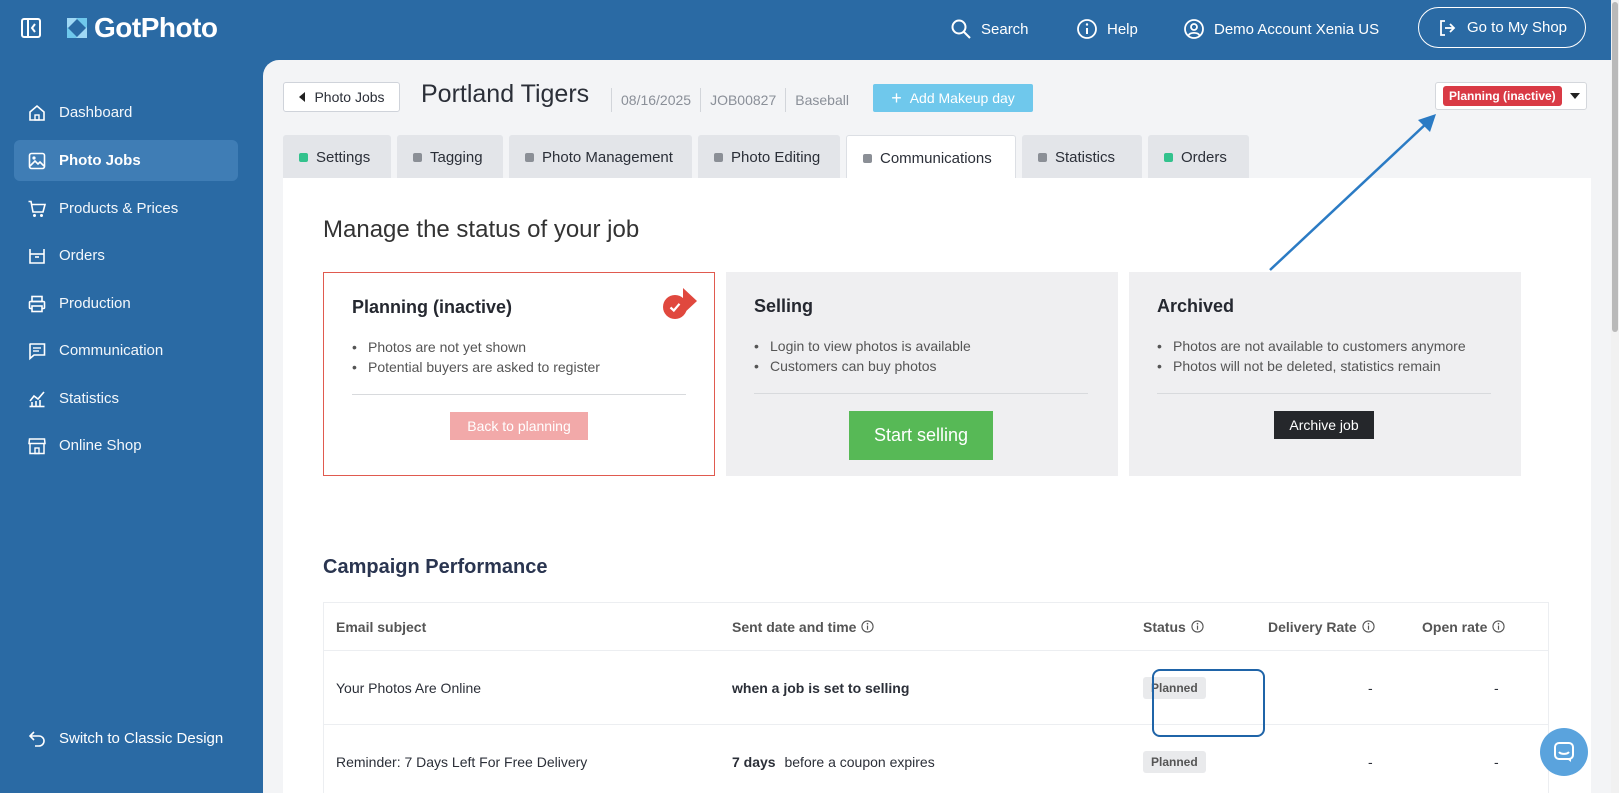 This screenshot has width=1619, height=793. What do you see at coordinates (1321, 626) in the screenshot?
I see `column-header-delivery-rate: Delivery Rate` at bounding box center [1321, 626].